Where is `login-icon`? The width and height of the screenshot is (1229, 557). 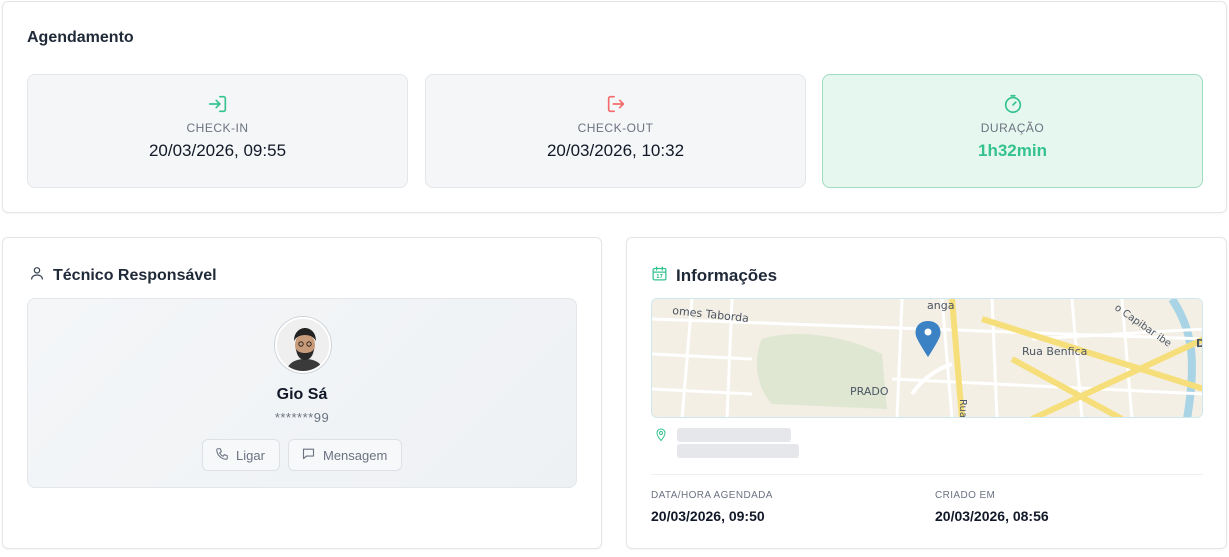
login-icon is located at coordinates (218, 104).